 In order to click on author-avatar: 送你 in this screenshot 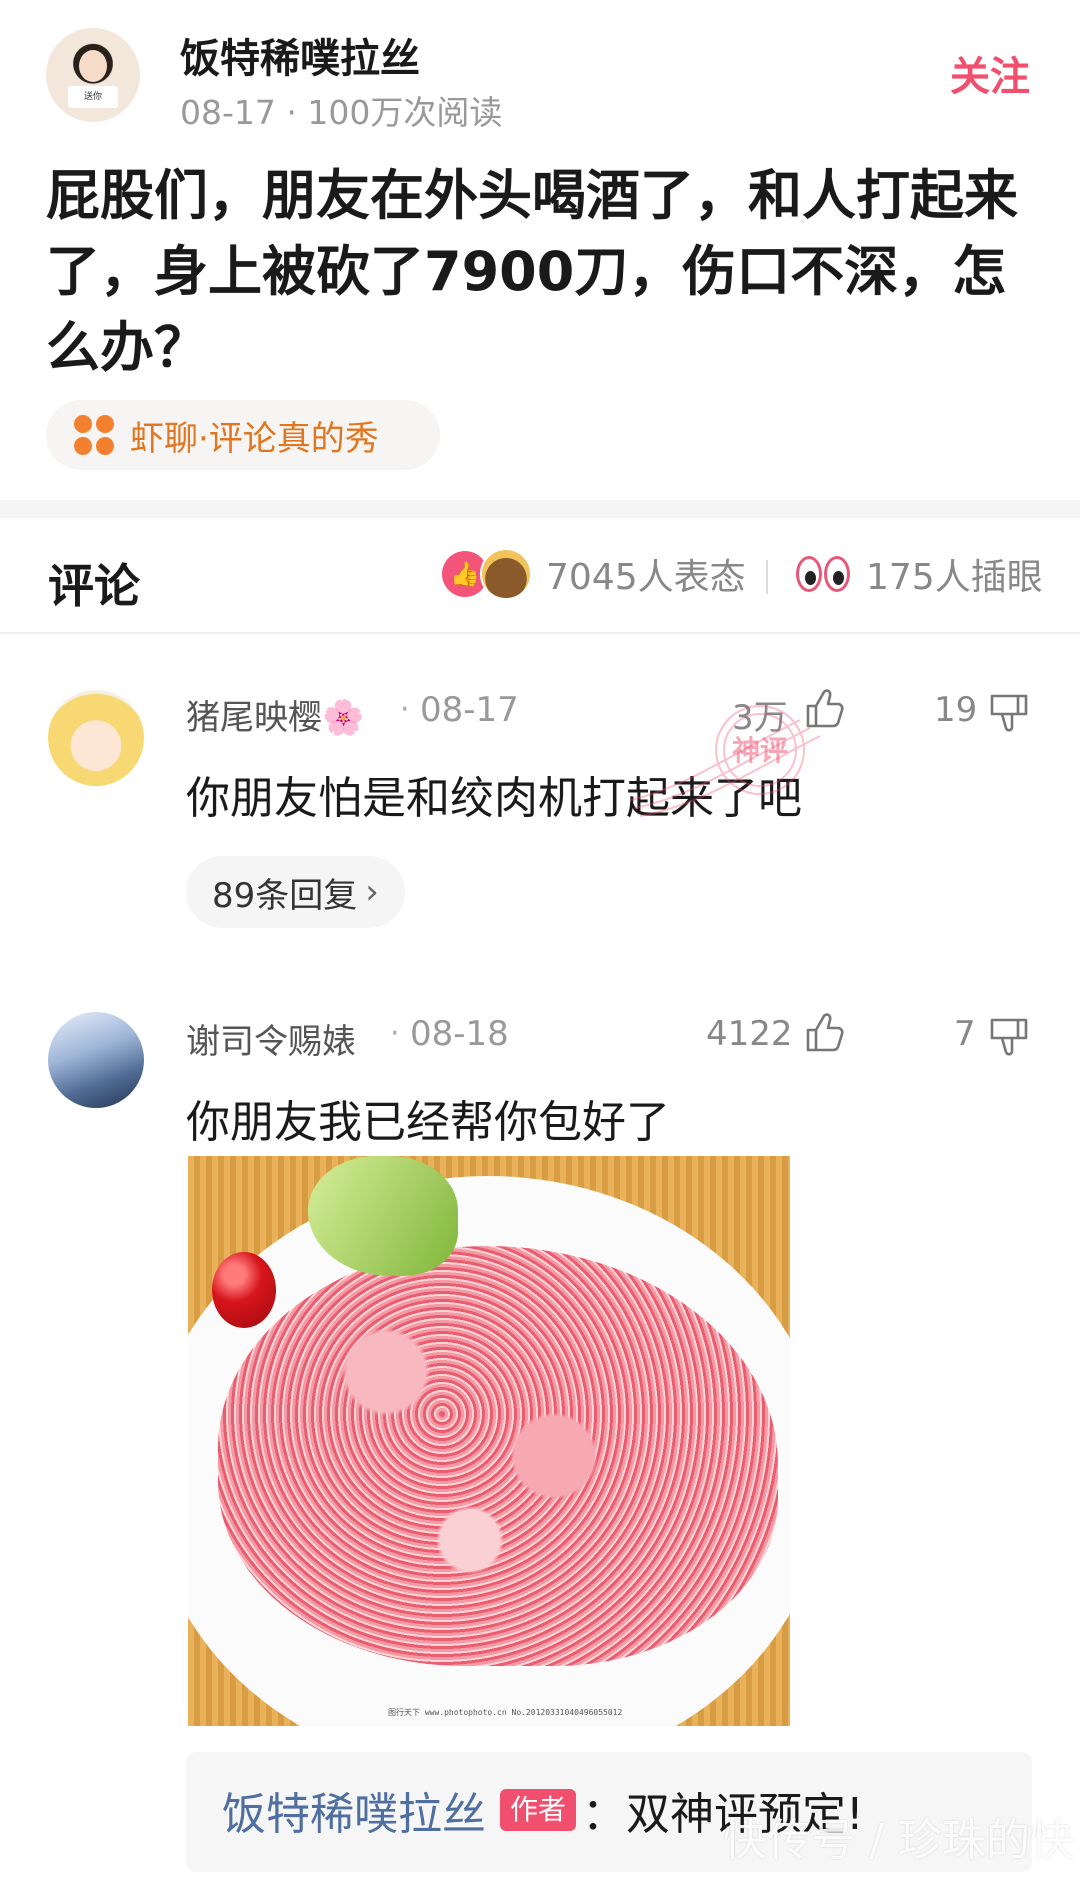, I will do `click(93, 75)`.